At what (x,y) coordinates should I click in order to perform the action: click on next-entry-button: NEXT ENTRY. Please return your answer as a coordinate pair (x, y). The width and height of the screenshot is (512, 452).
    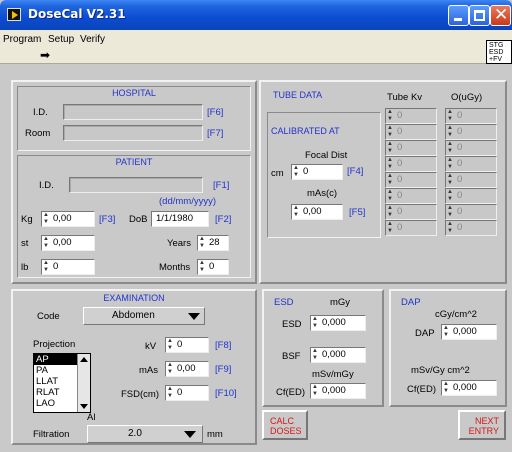
    Looking at the image, I should click on (482, 425).